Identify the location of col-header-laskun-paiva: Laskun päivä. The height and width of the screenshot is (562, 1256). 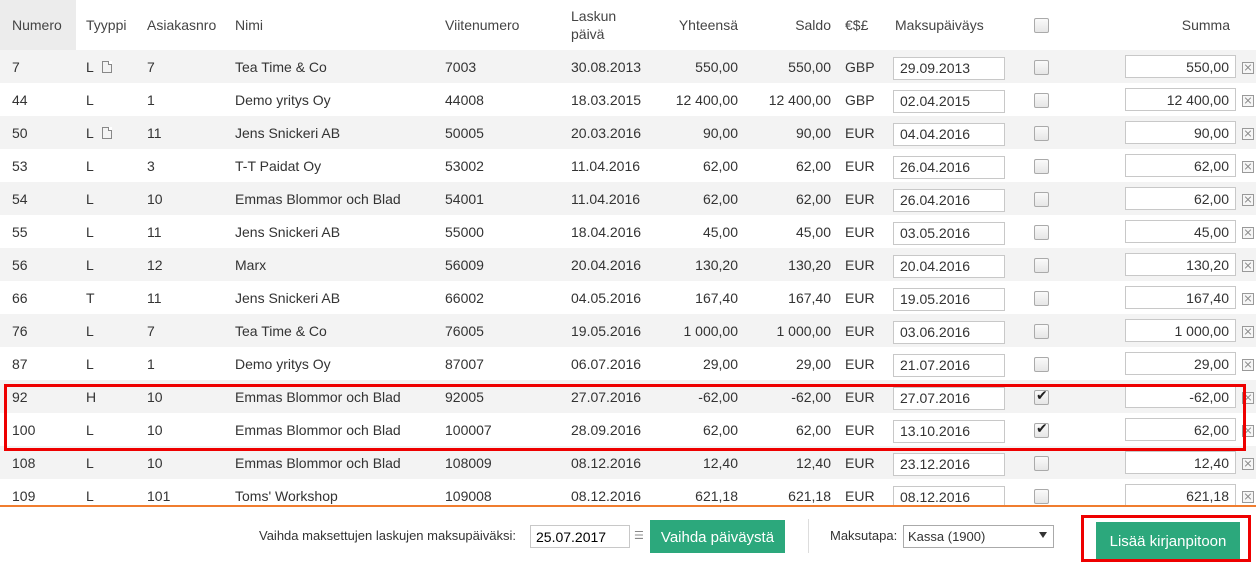
(615, 25).